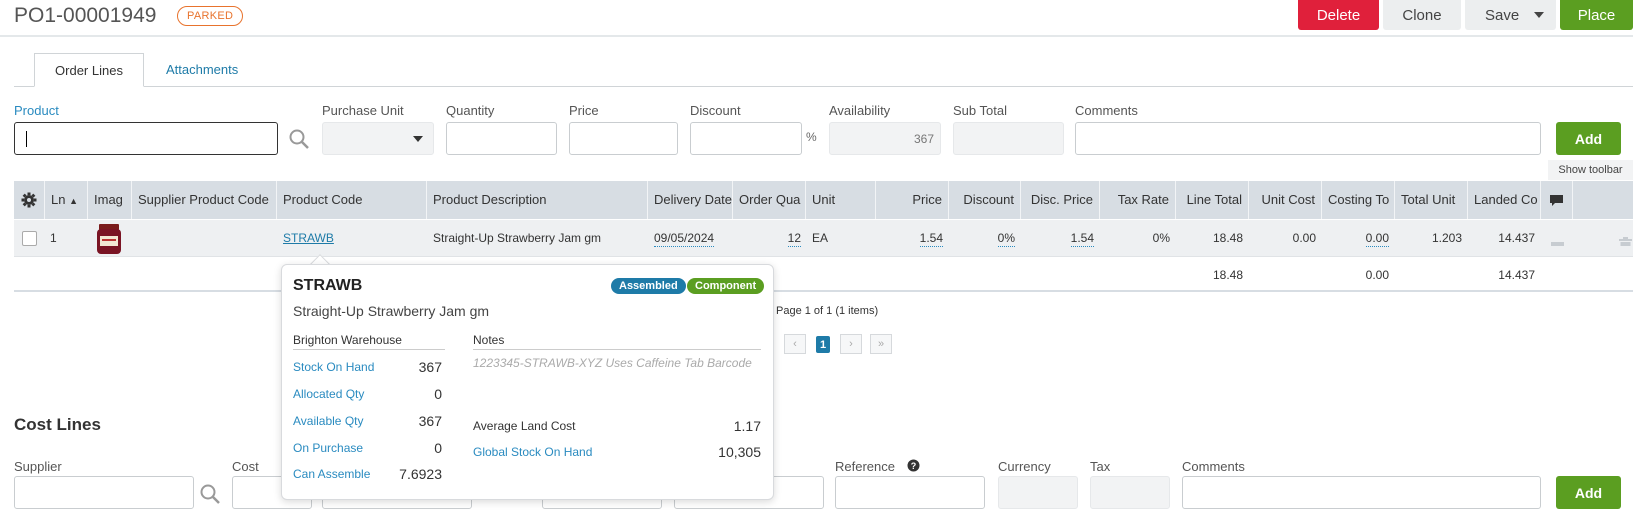 This screenshot has width=1633, height=521. I want to click on col-price: Price, so click(912, 200).